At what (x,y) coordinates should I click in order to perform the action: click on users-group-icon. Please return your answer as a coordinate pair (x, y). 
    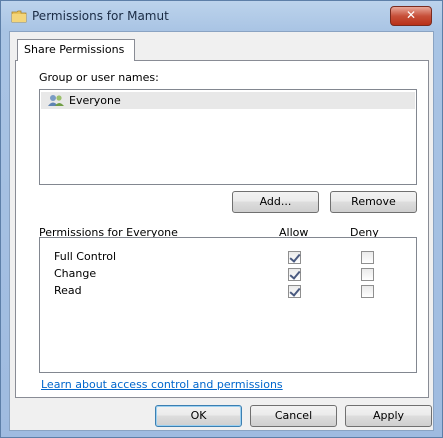
    Looking at the image, I should click on (56, 100).